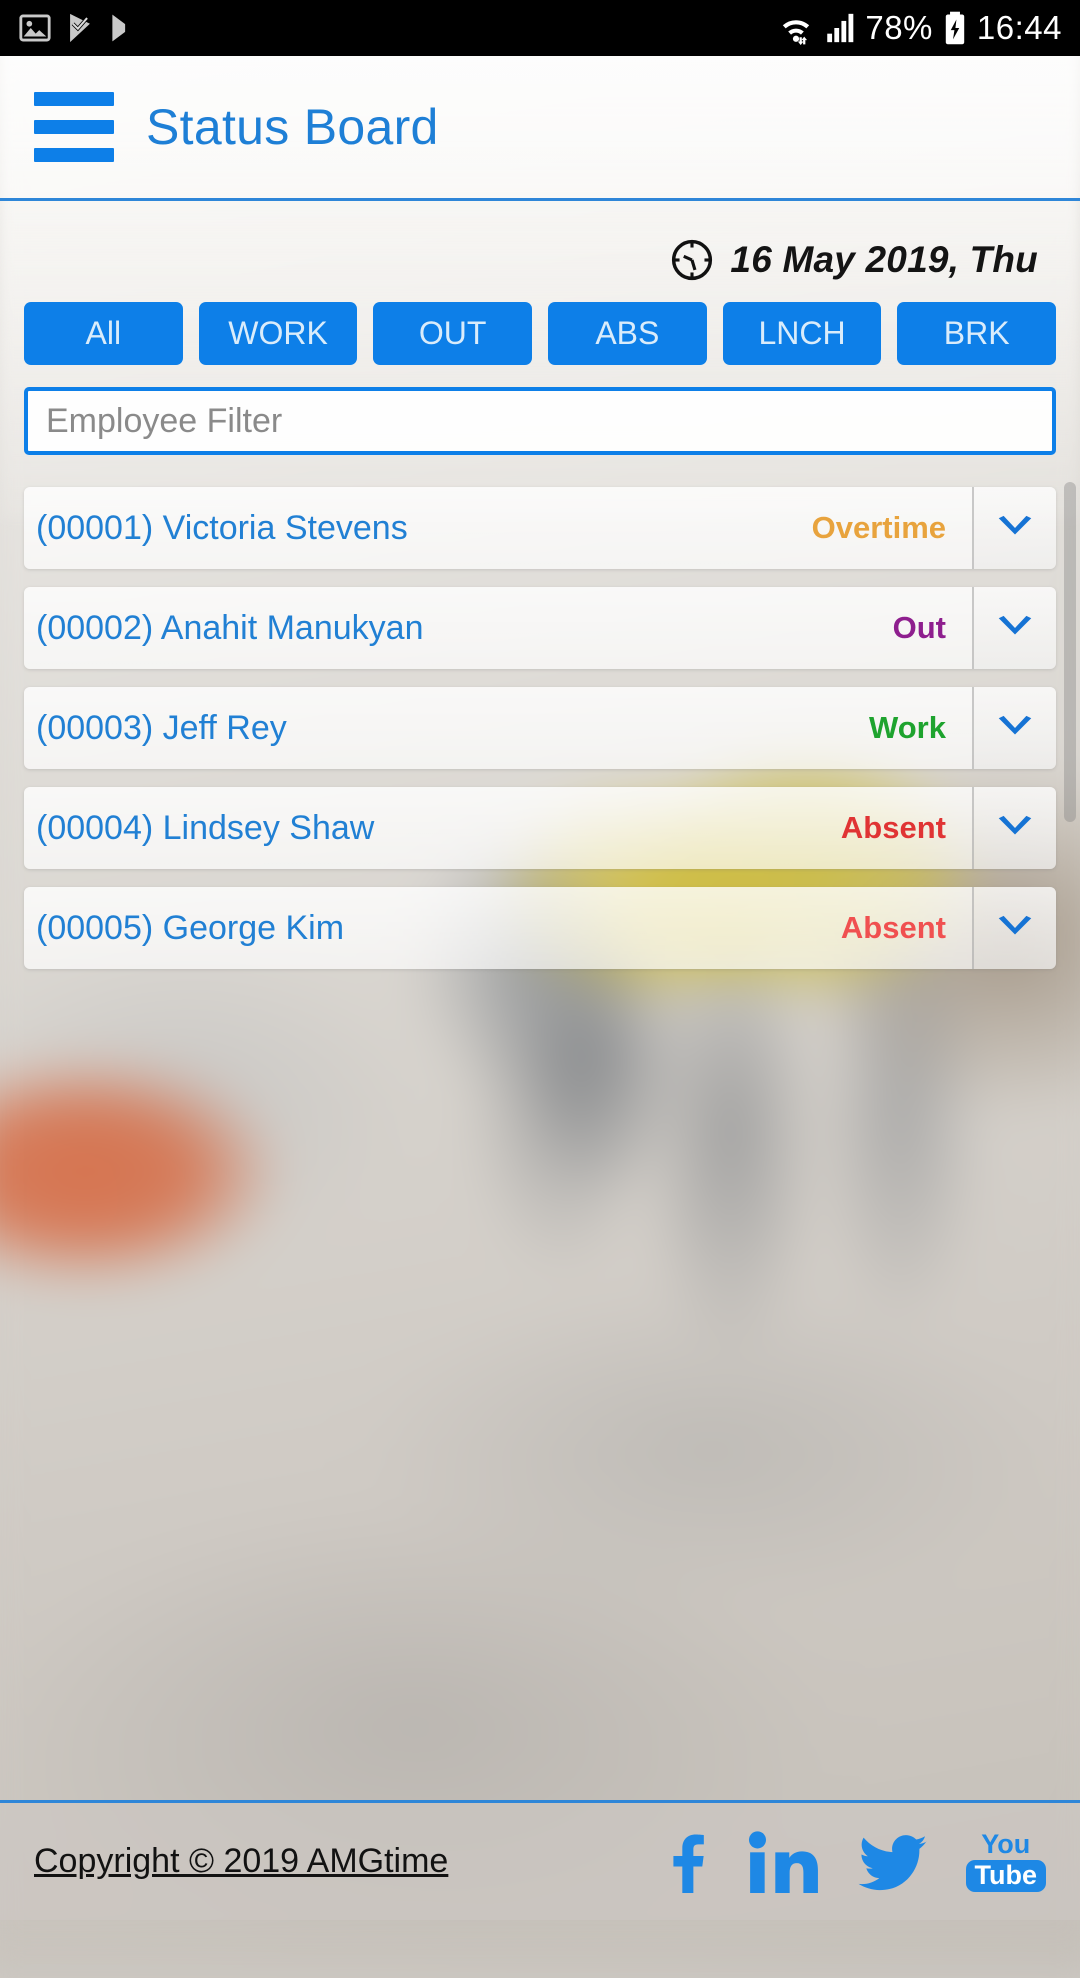 The width and height of the screenshot is (1080, 1978). What do you see at coordinates (1019, 28) in the screenshot?
I see `clock-time-label: 16:44` at bounding box center [1019, 28].